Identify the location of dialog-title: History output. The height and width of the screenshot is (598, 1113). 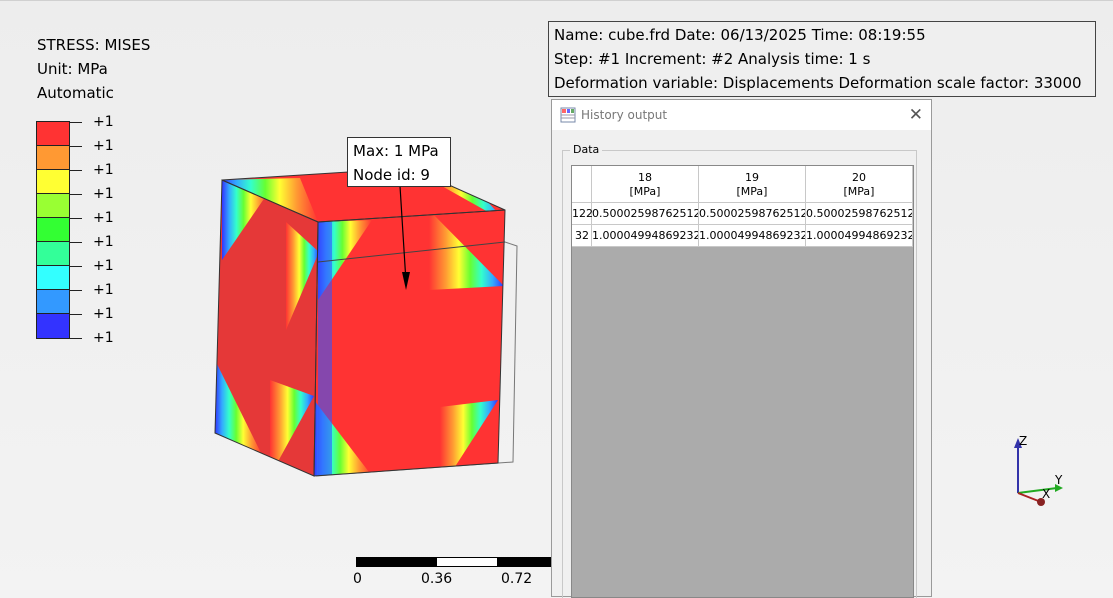
(624, 115).